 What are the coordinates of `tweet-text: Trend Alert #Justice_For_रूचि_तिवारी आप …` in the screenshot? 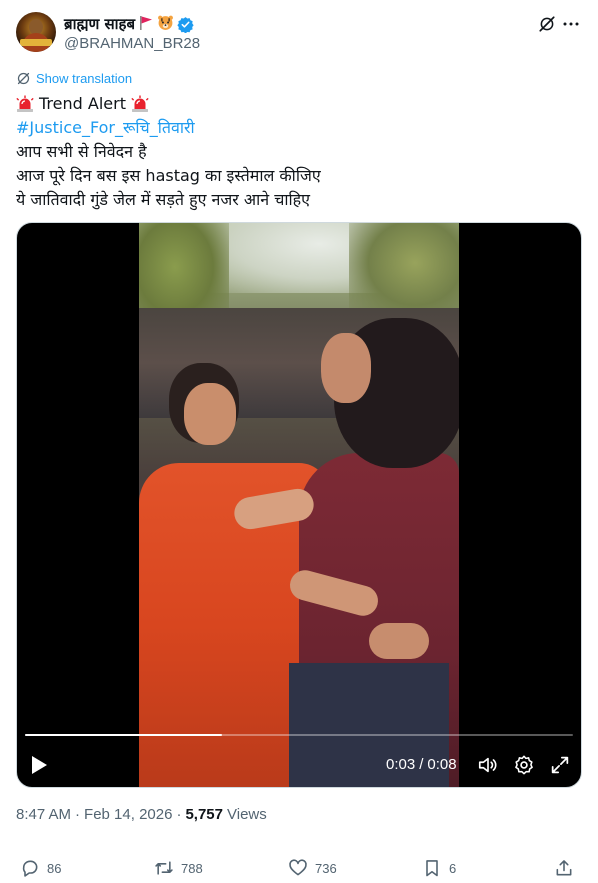 It's located at (299, 152).